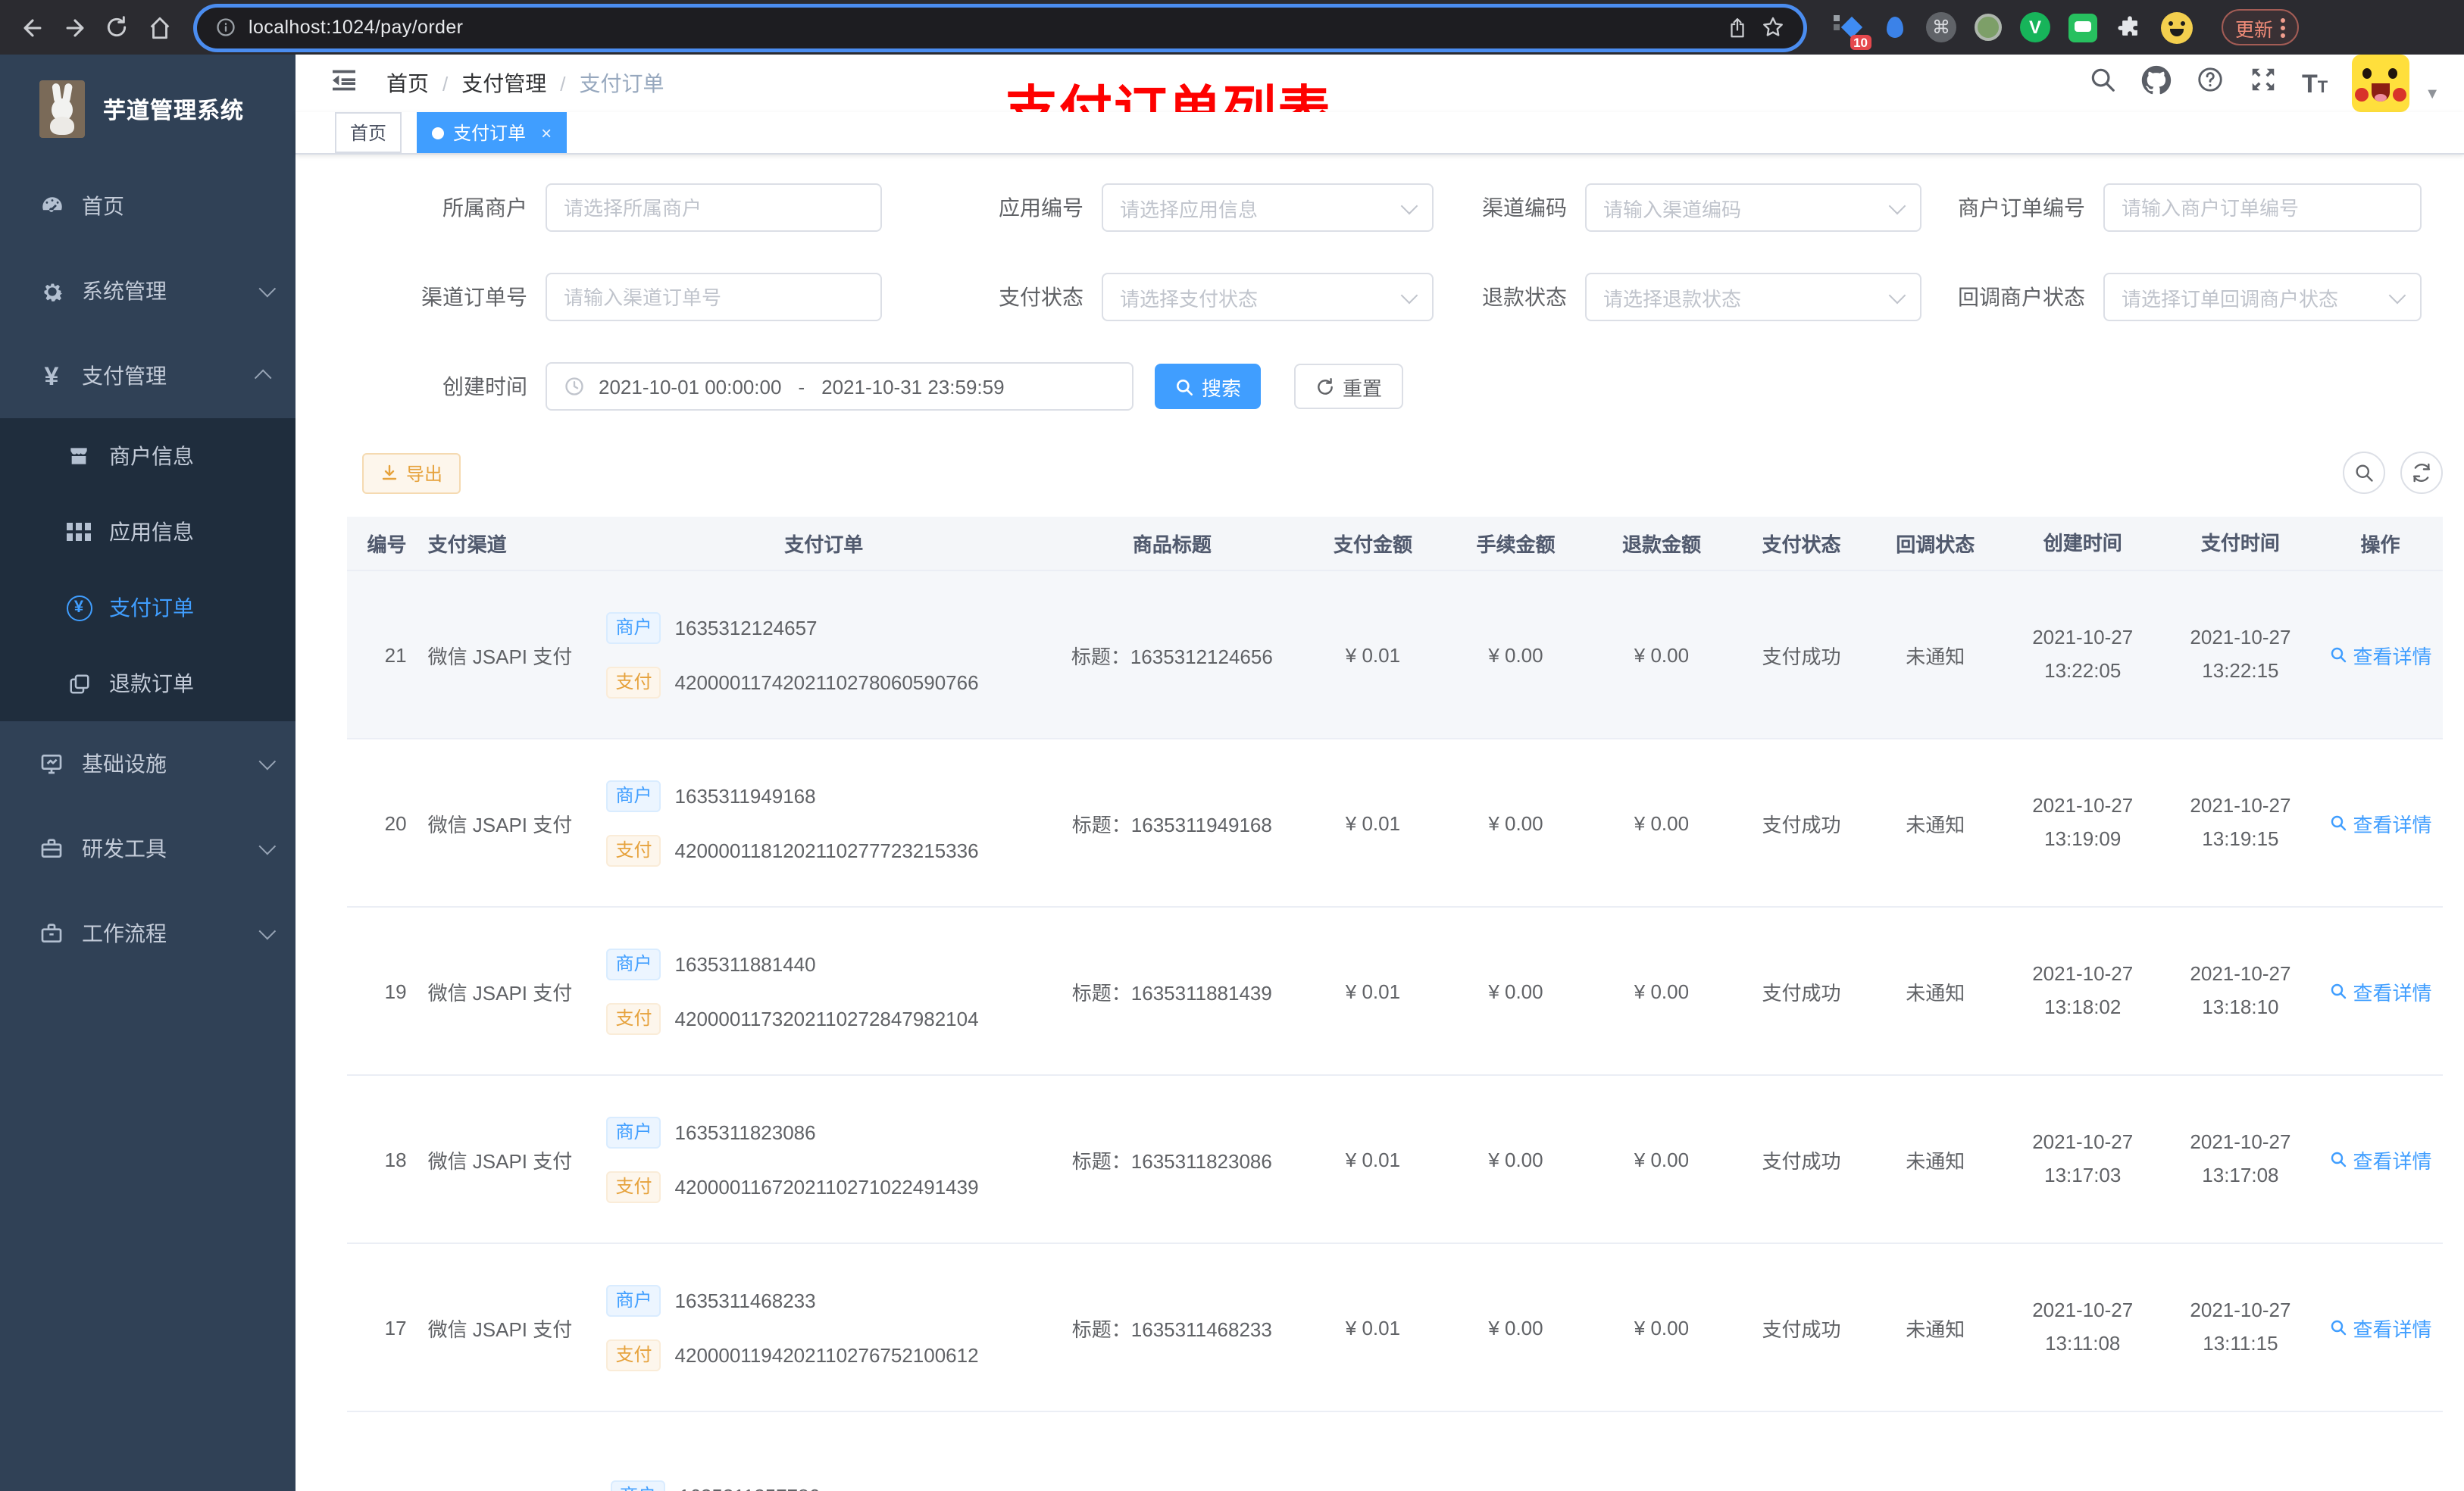  I want to click on tag-close-icon: ×, so click(546, 132).